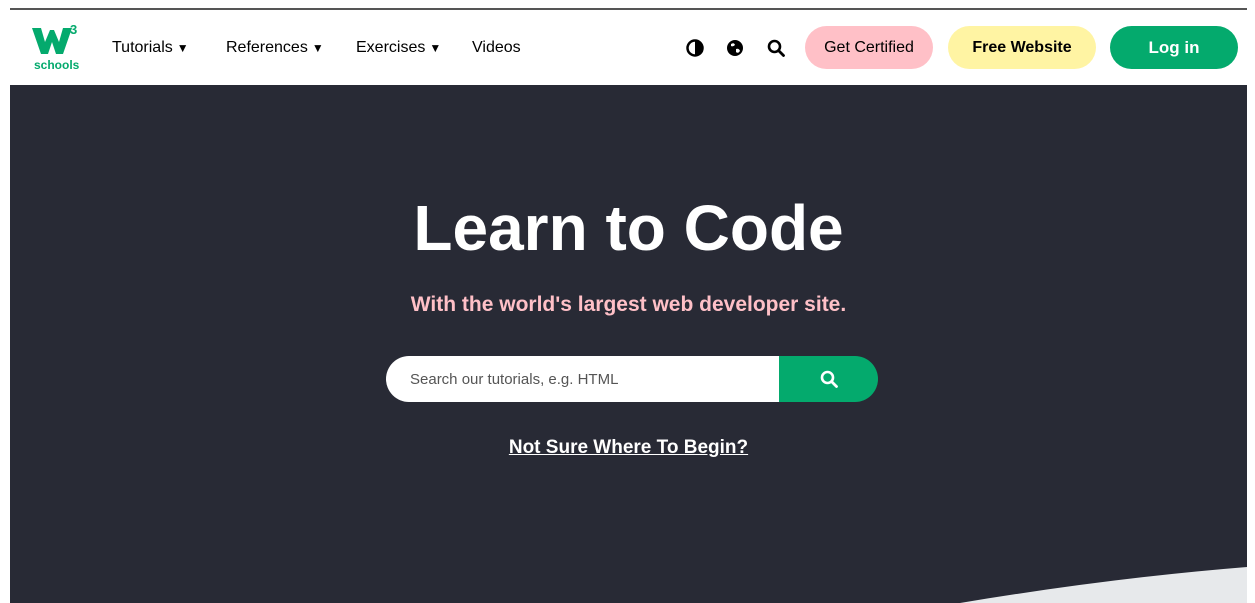 This screenshot has height=603, width=1255. Describe the element at coordinates (391, 47) in the screenshot. I see `nav-exercises-label: Exercises` at that location.